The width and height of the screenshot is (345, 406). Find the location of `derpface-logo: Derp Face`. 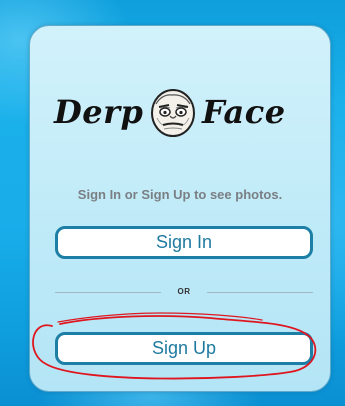

derpface-logo: Derp Face is located at coordinates (183, 113).